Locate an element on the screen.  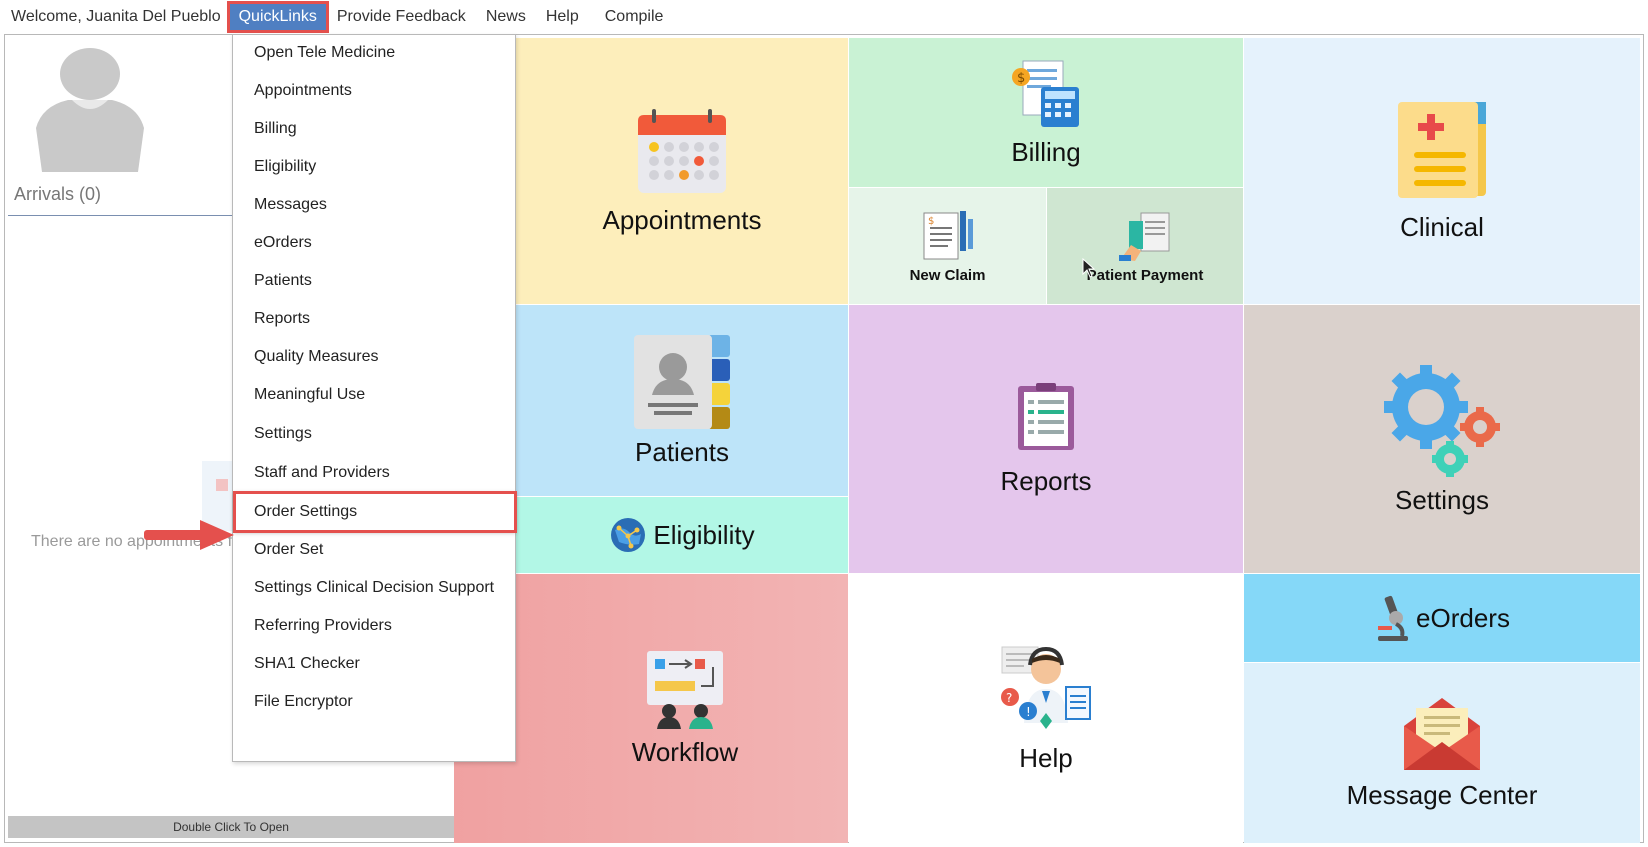
microscope-icon is located at coordinates (1393, 618).